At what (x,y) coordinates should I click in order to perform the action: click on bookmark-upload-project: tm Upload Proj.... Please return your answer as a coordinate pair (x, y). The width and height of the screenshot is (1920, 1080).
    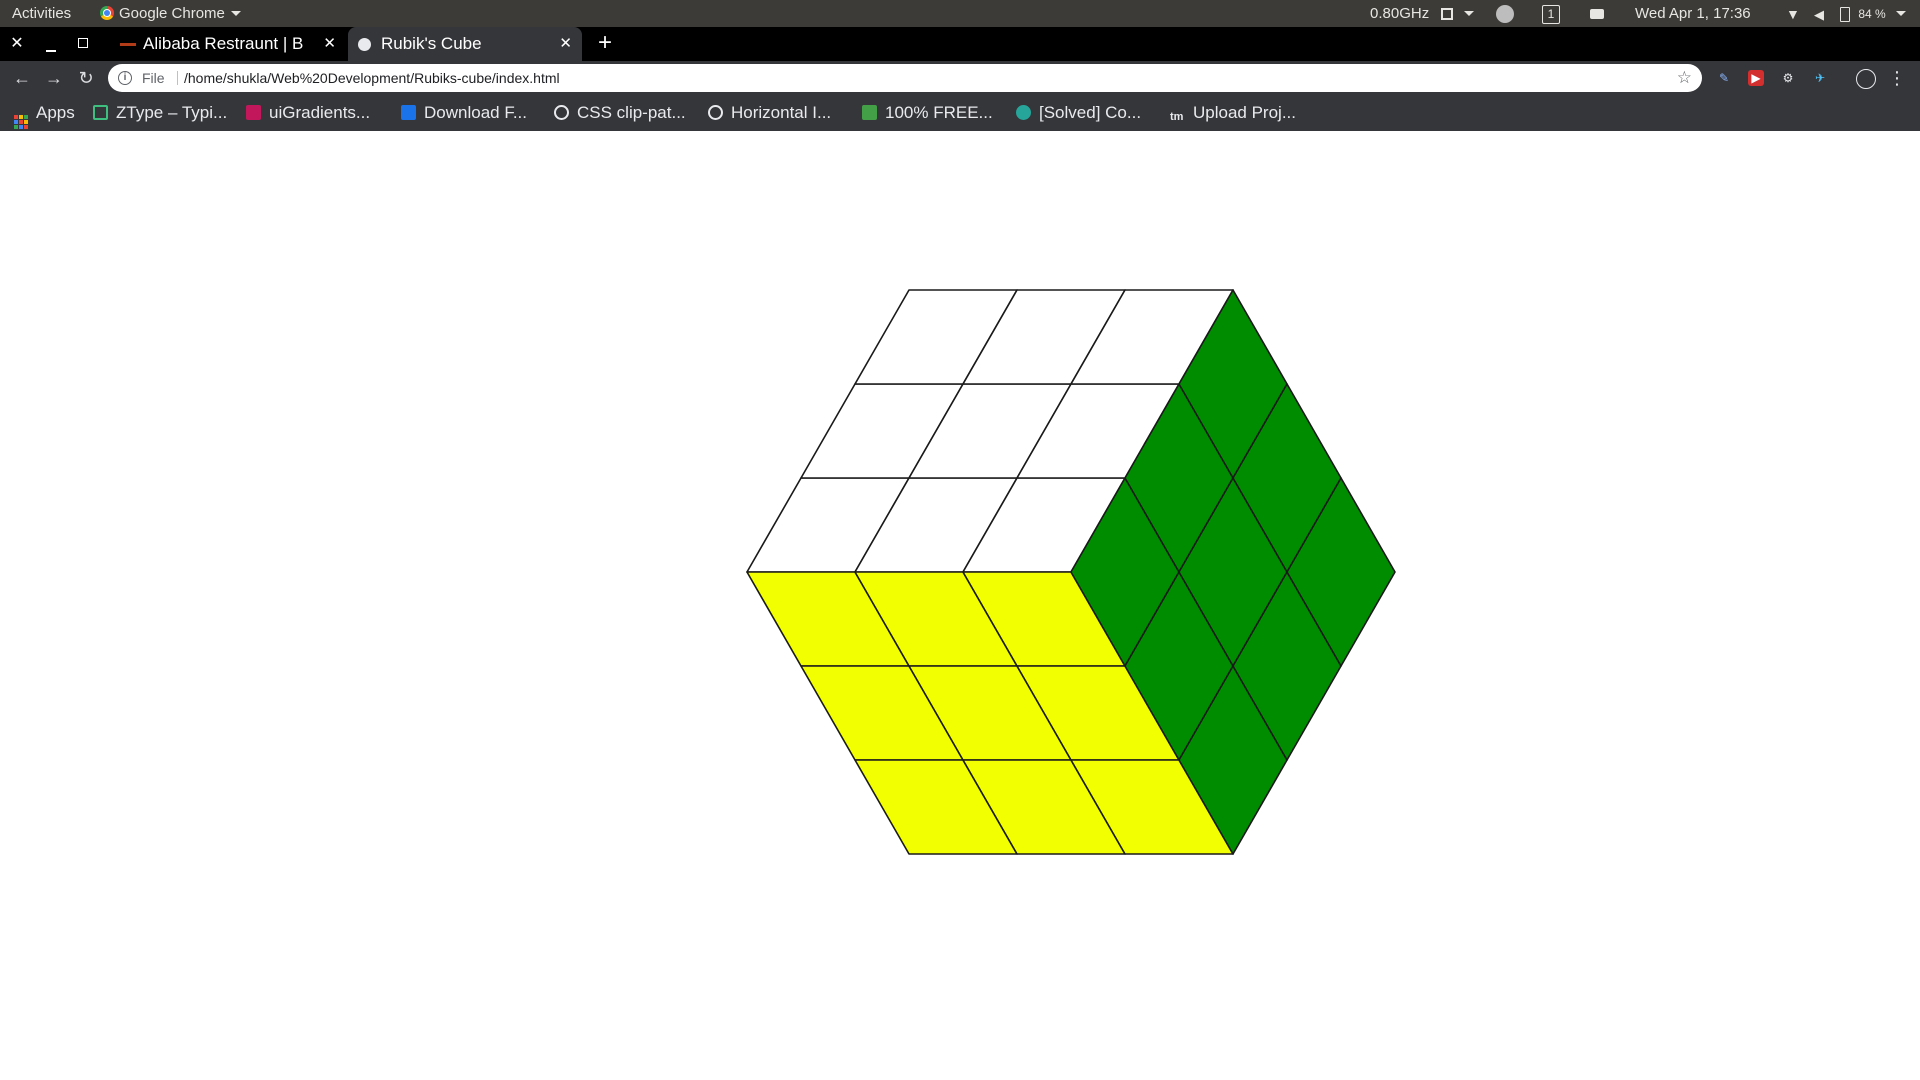
    Looking at the image, I should click on (1233, 113).